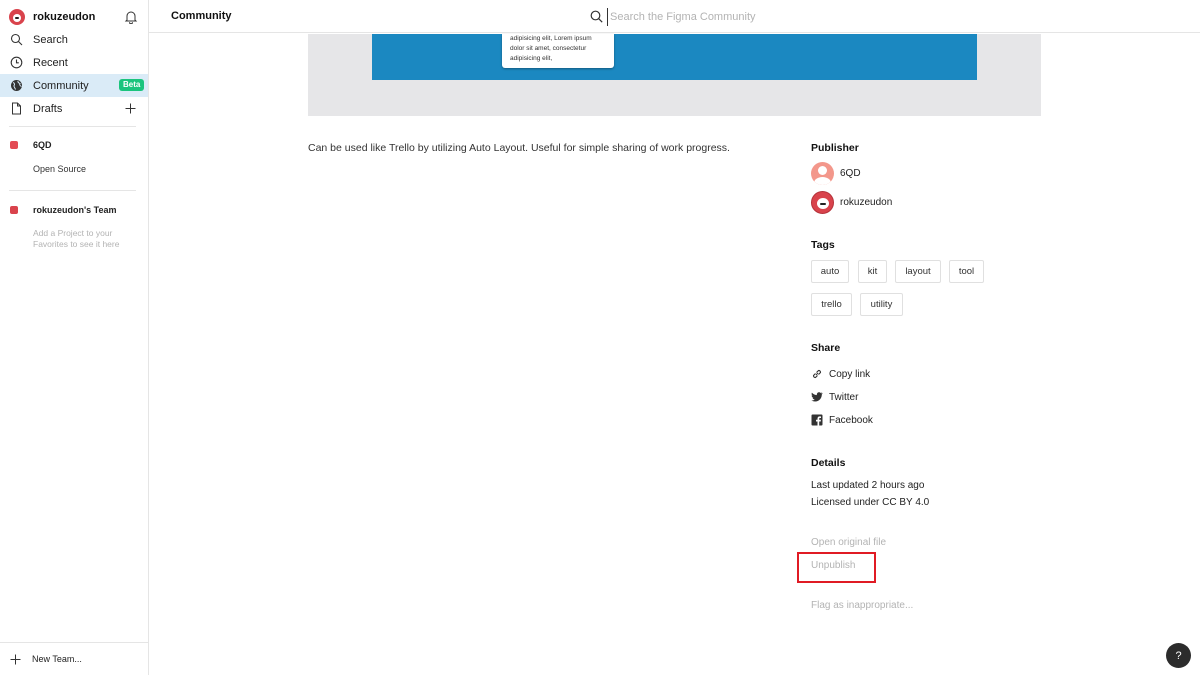 Image resolution: width=1200 pixels, height=675 pixels. I want to click on team-name: rokuzeudon's Team, so click(75, 210).